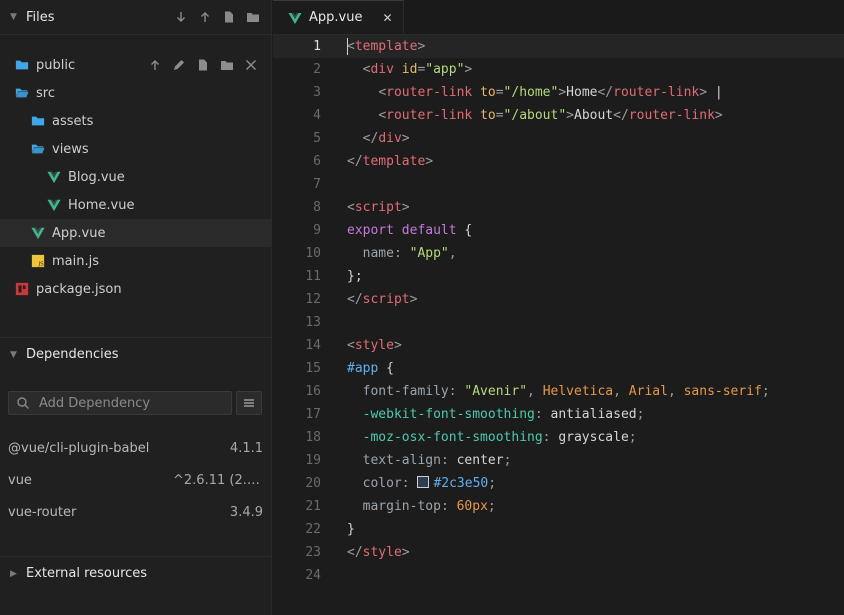  What do you see at coordinates (648, 391) in the screenshot?
I see `code-token: Arial` at bounding box center [648, 391].